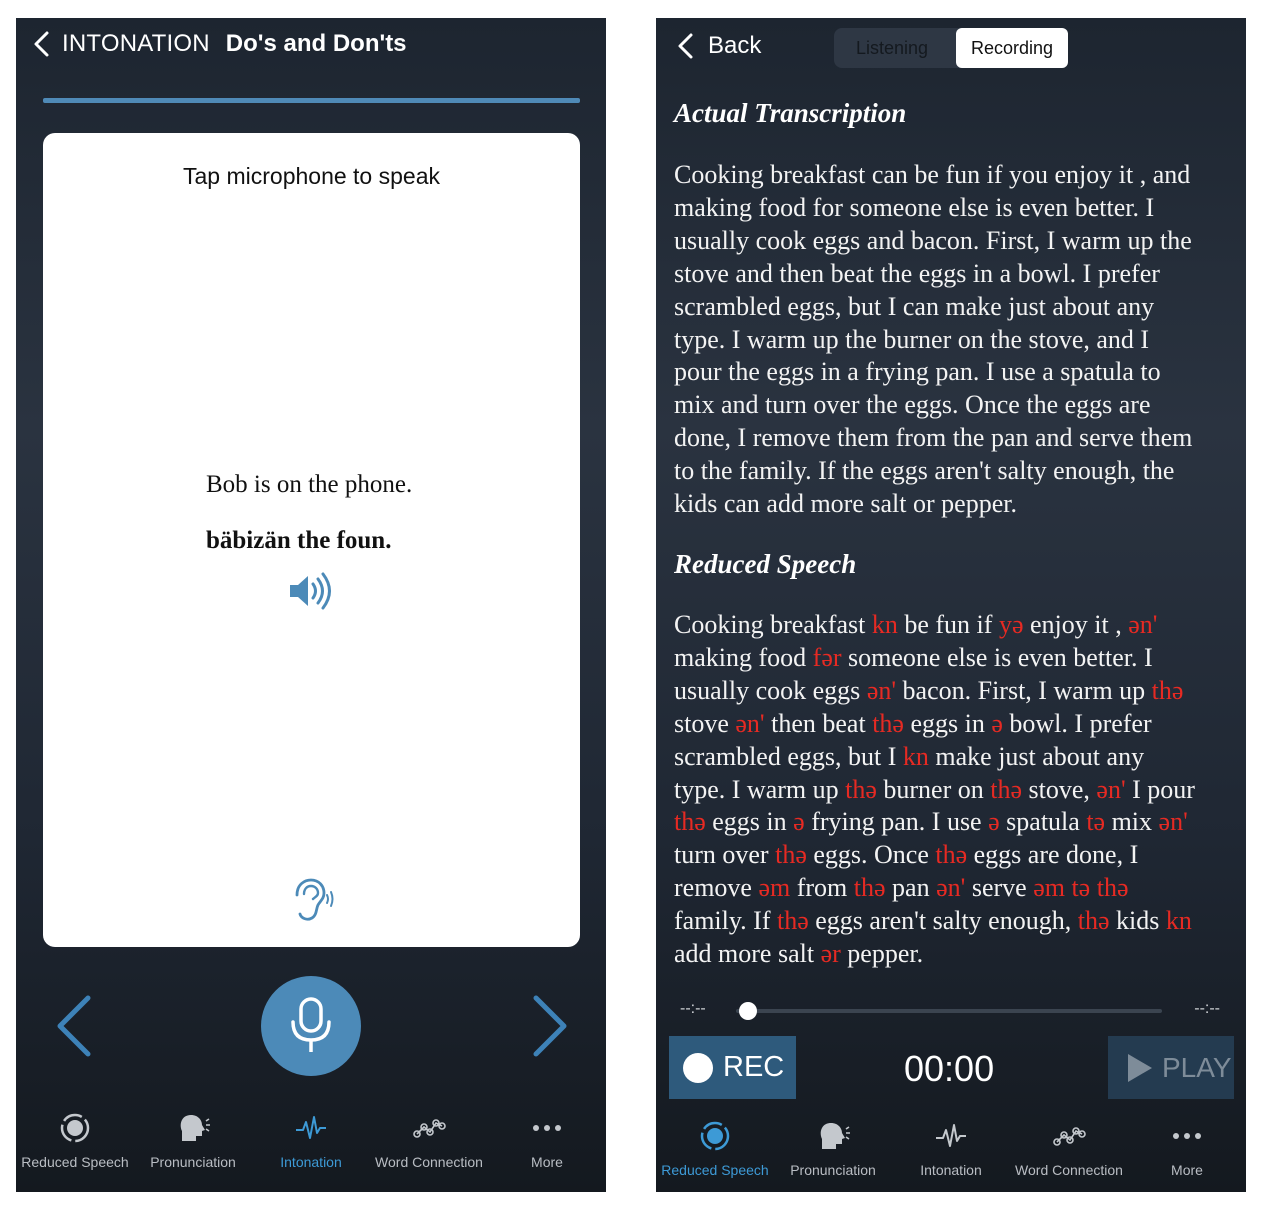  What do you see at coordinates (725, 855) in the screenshot?
I see `plain-text: turn over` at bounding box center [725, 855].